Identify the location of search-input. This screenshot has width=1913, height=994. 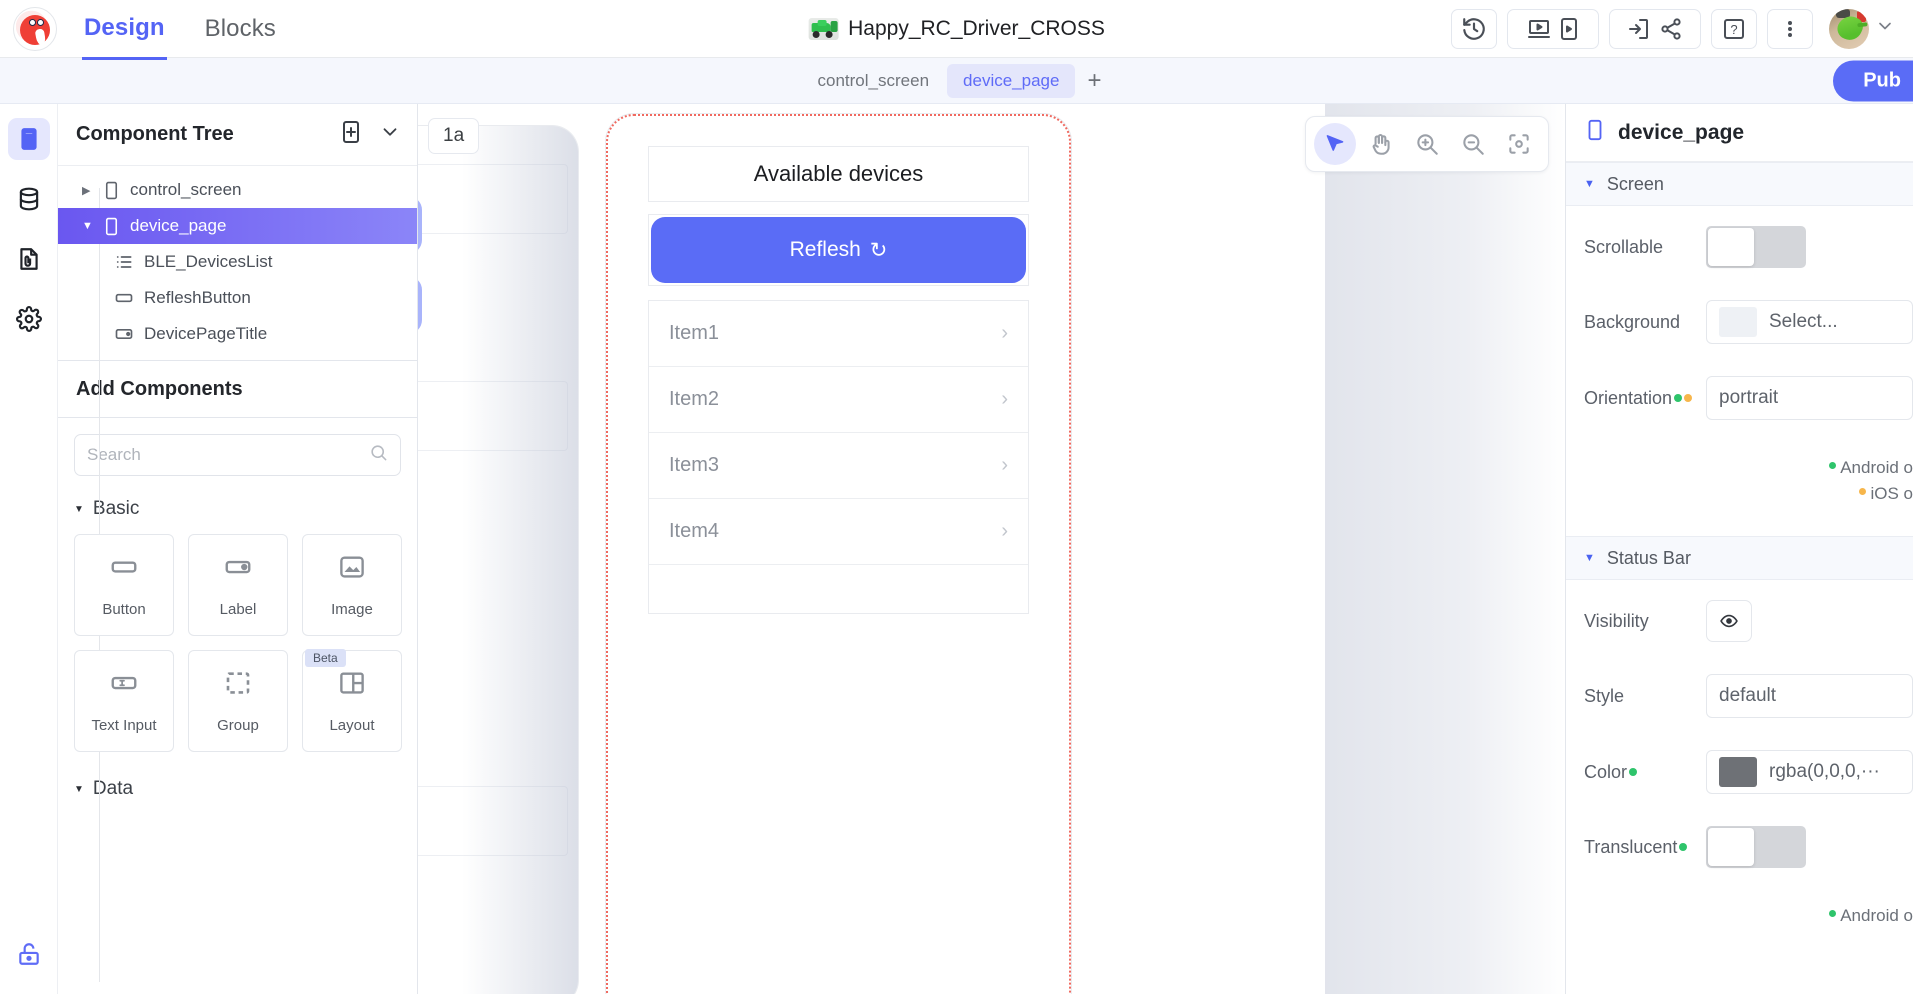
(228, 455).